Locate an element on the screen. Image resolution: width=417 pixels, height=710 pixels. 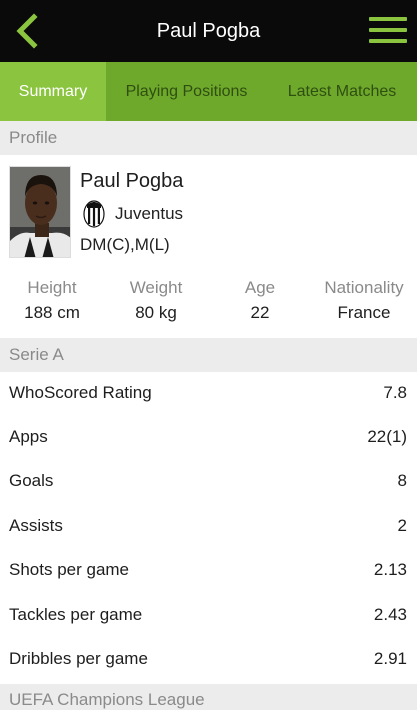
player-avatar-icon is located at coordinates (40, 212).